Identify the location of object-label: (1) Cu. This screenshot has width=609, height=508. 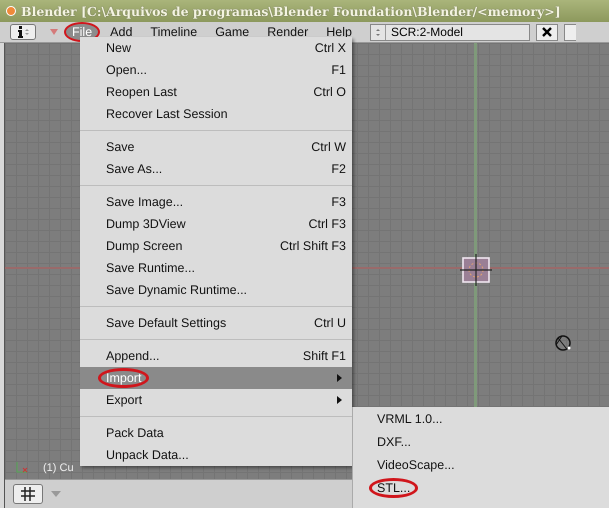
(58, 468).